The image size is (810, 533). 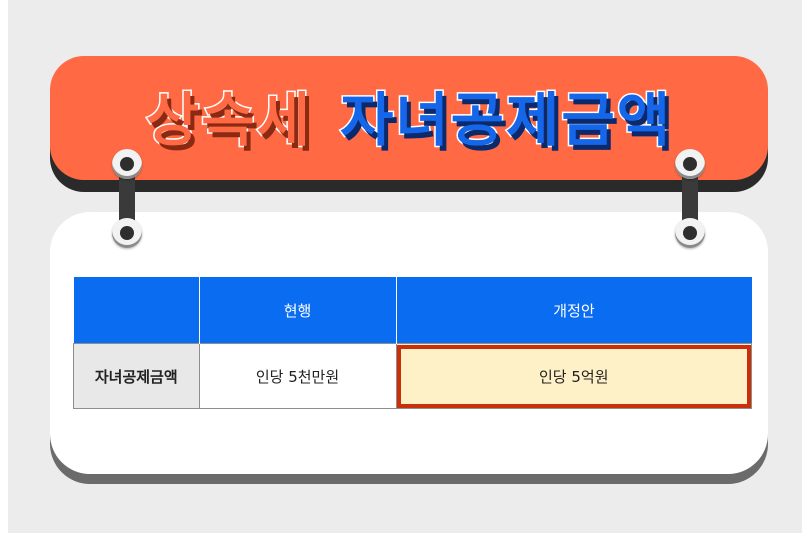 What do you see at coordinates (690, 164) in the screenshot?
I see `right-banner-hole` at bounding box center [690, 164].